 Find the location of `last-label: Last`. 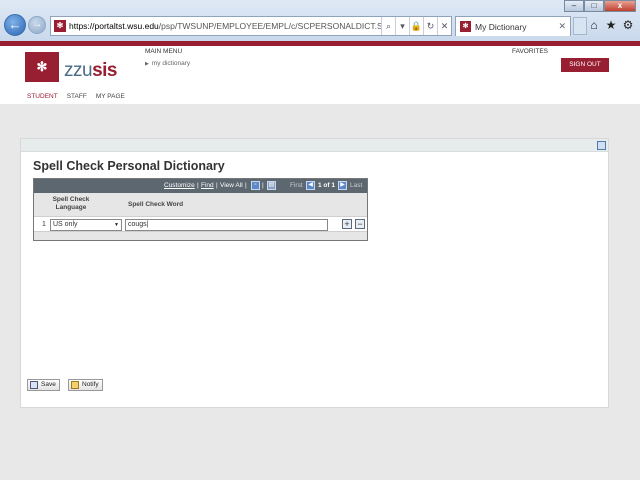

last-label: Last is located at coordinates (356, 185).